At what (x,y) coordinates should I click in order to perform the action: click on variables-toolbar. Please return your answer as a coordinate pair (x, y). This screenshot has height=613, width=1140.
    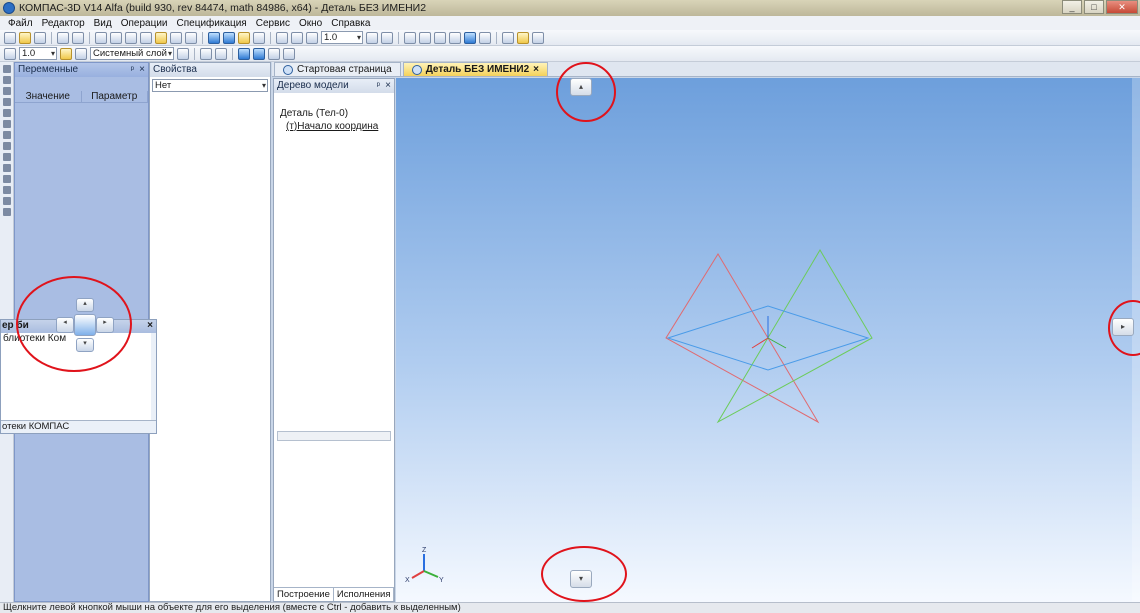
    Looking at the image, I should click on (81, 84).